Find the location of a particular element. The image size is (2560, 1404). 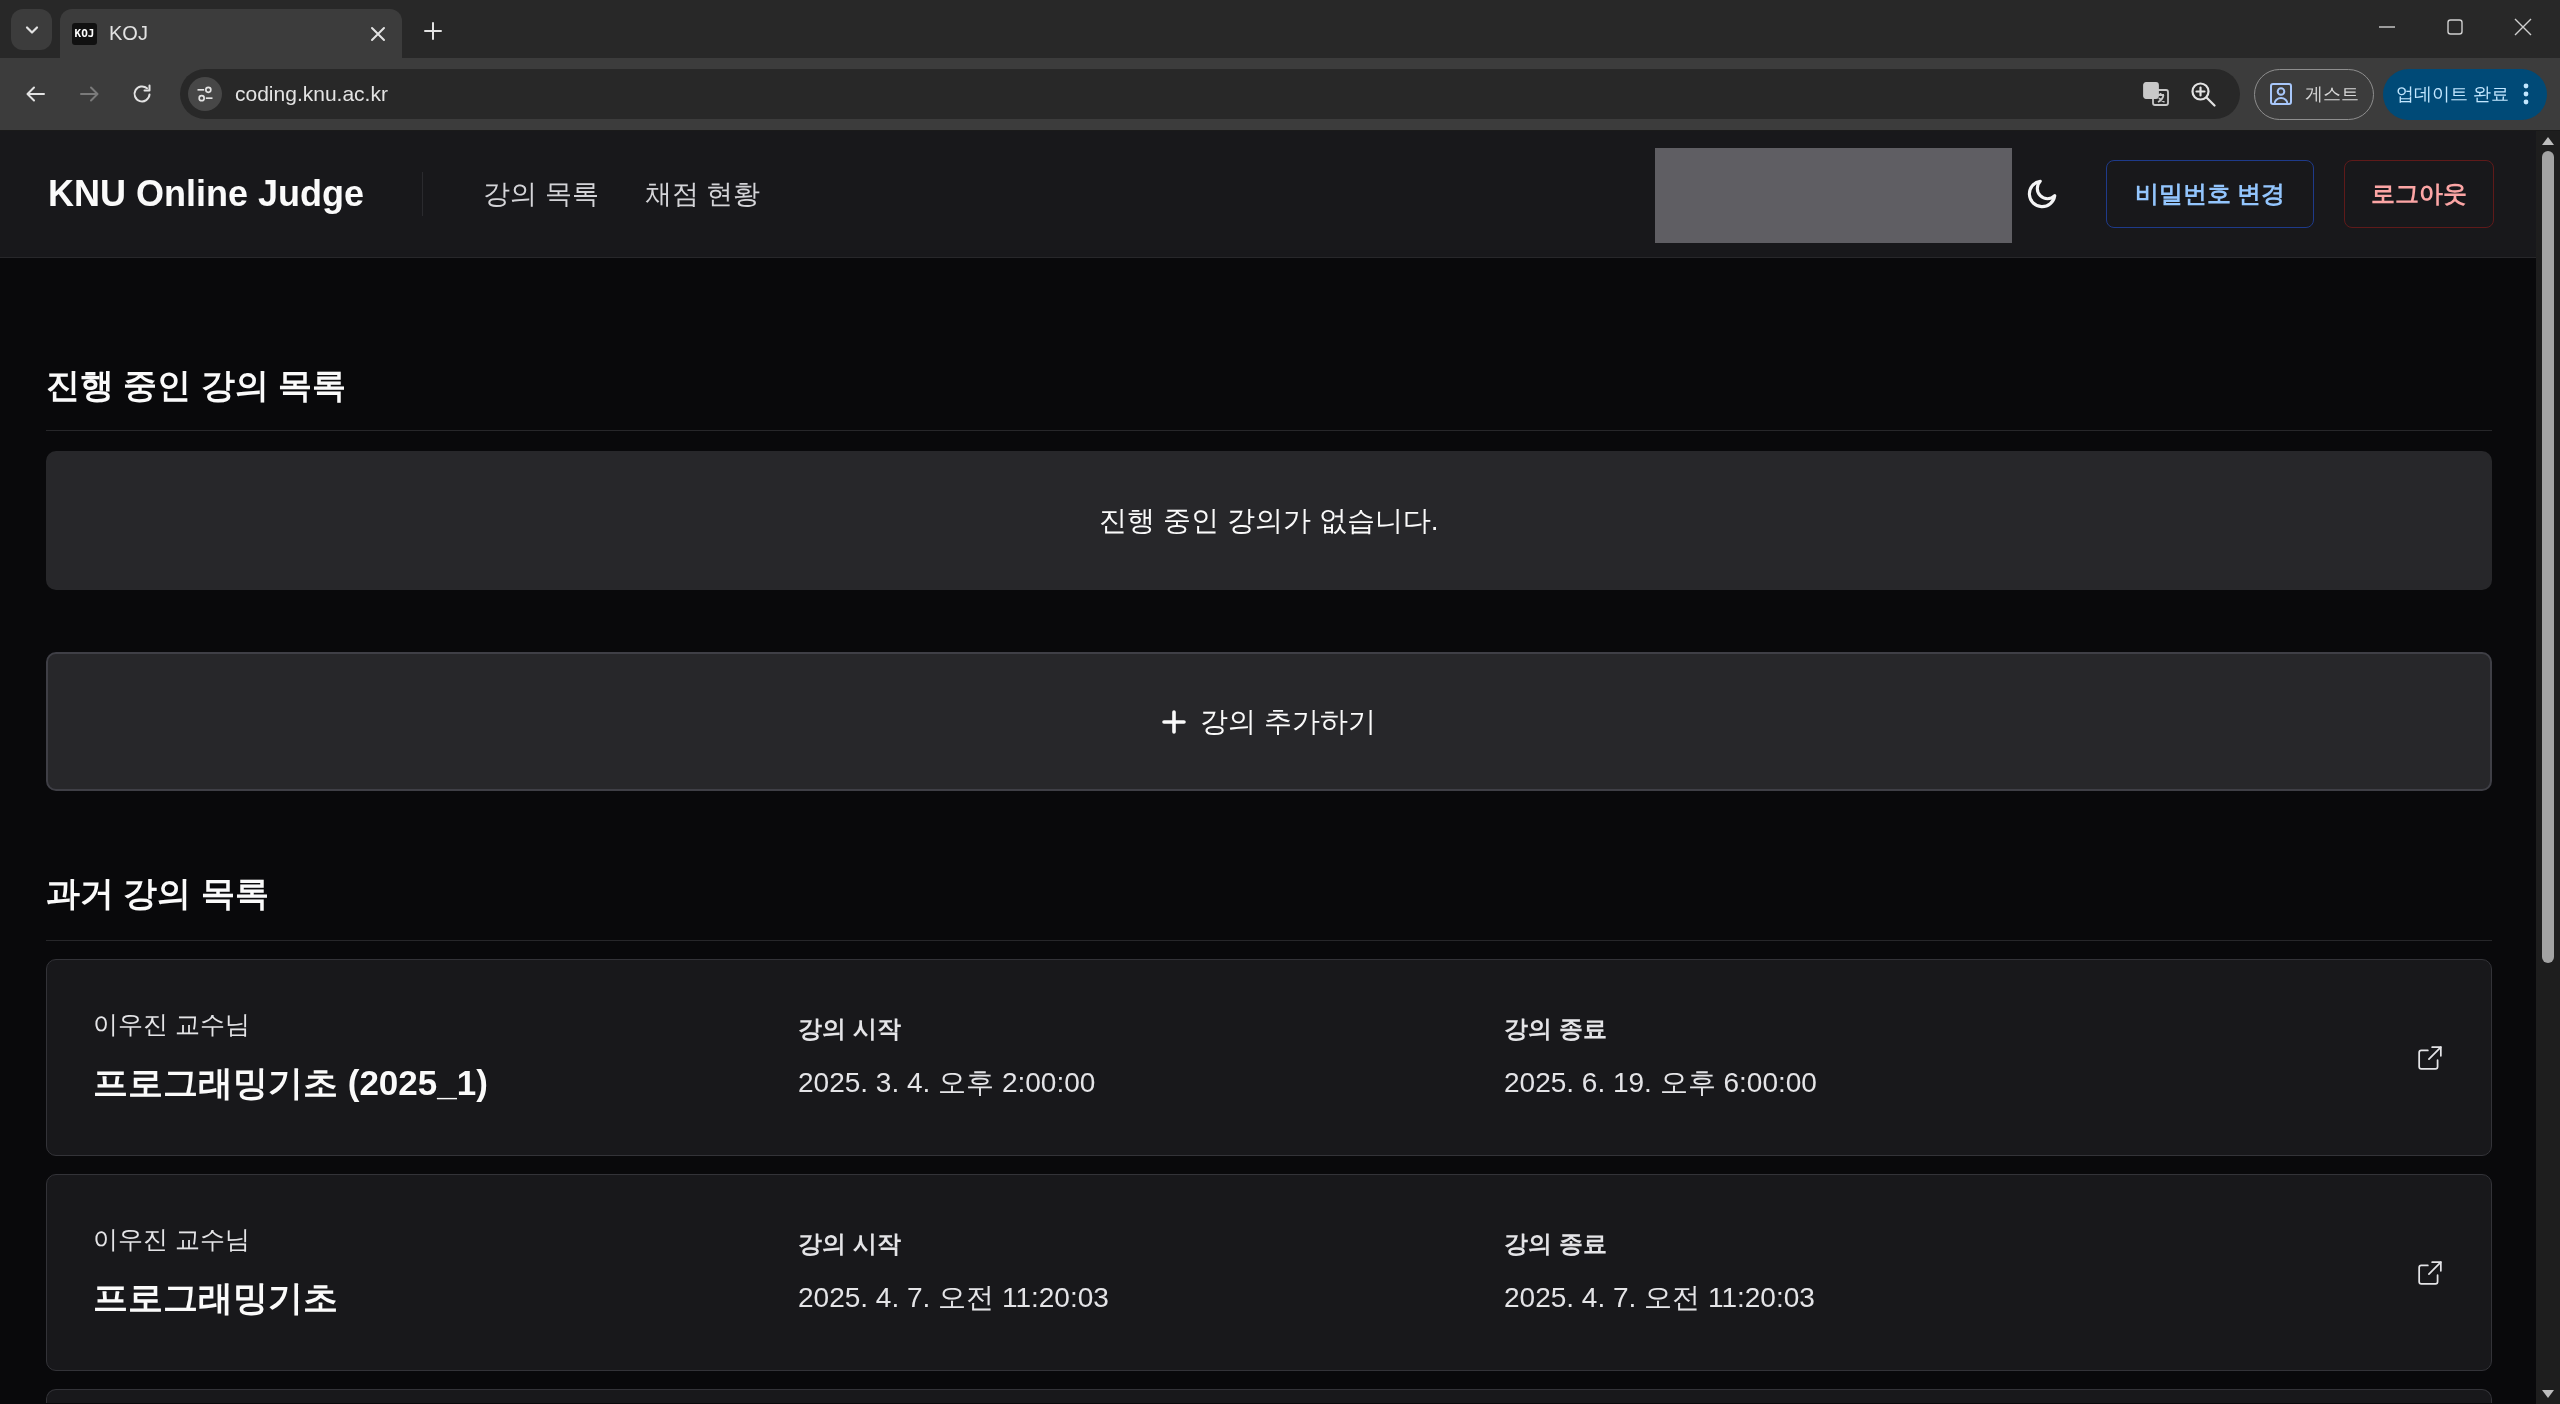

zoom-in-icon is located at coordinates (2203, 94).